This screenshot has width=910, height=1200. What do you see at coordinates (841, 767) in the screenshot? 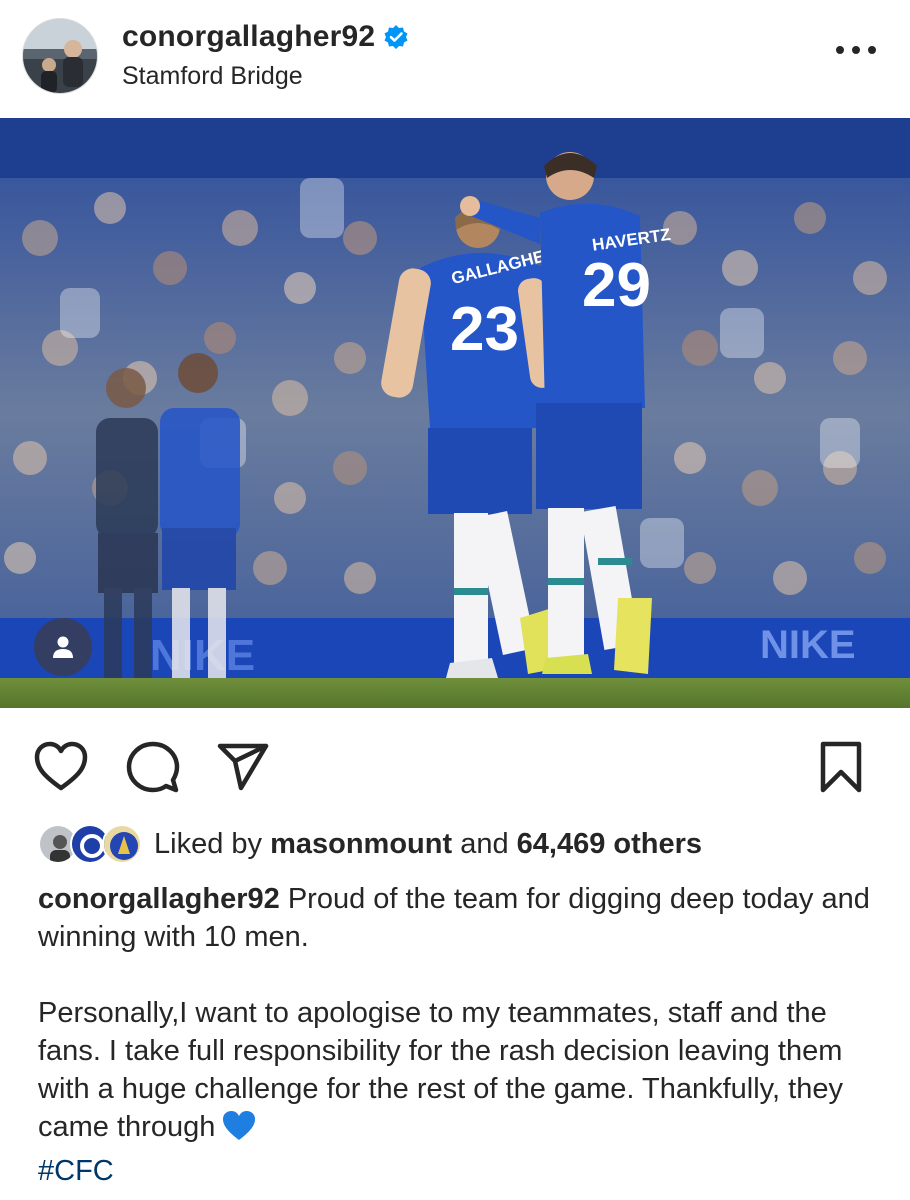
I see `bookmark-icon` at bounding box center [841, 767].